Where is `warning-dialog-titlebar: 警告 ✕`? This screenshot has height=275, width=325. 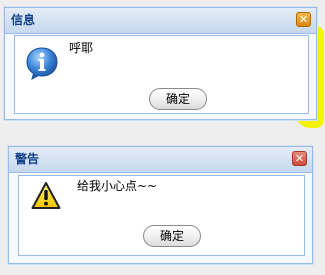 warning-dialog-titlebar: 警告 ✕ is located at coordinates (160, 160).